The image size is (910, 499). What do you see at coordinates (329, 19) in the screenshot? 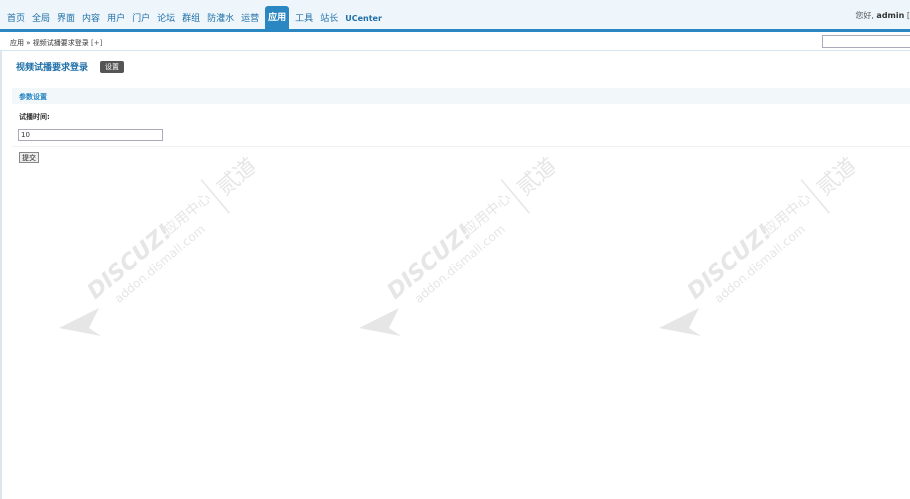
I see `nav-item-12: 站长` at bounding box center [329, 19].